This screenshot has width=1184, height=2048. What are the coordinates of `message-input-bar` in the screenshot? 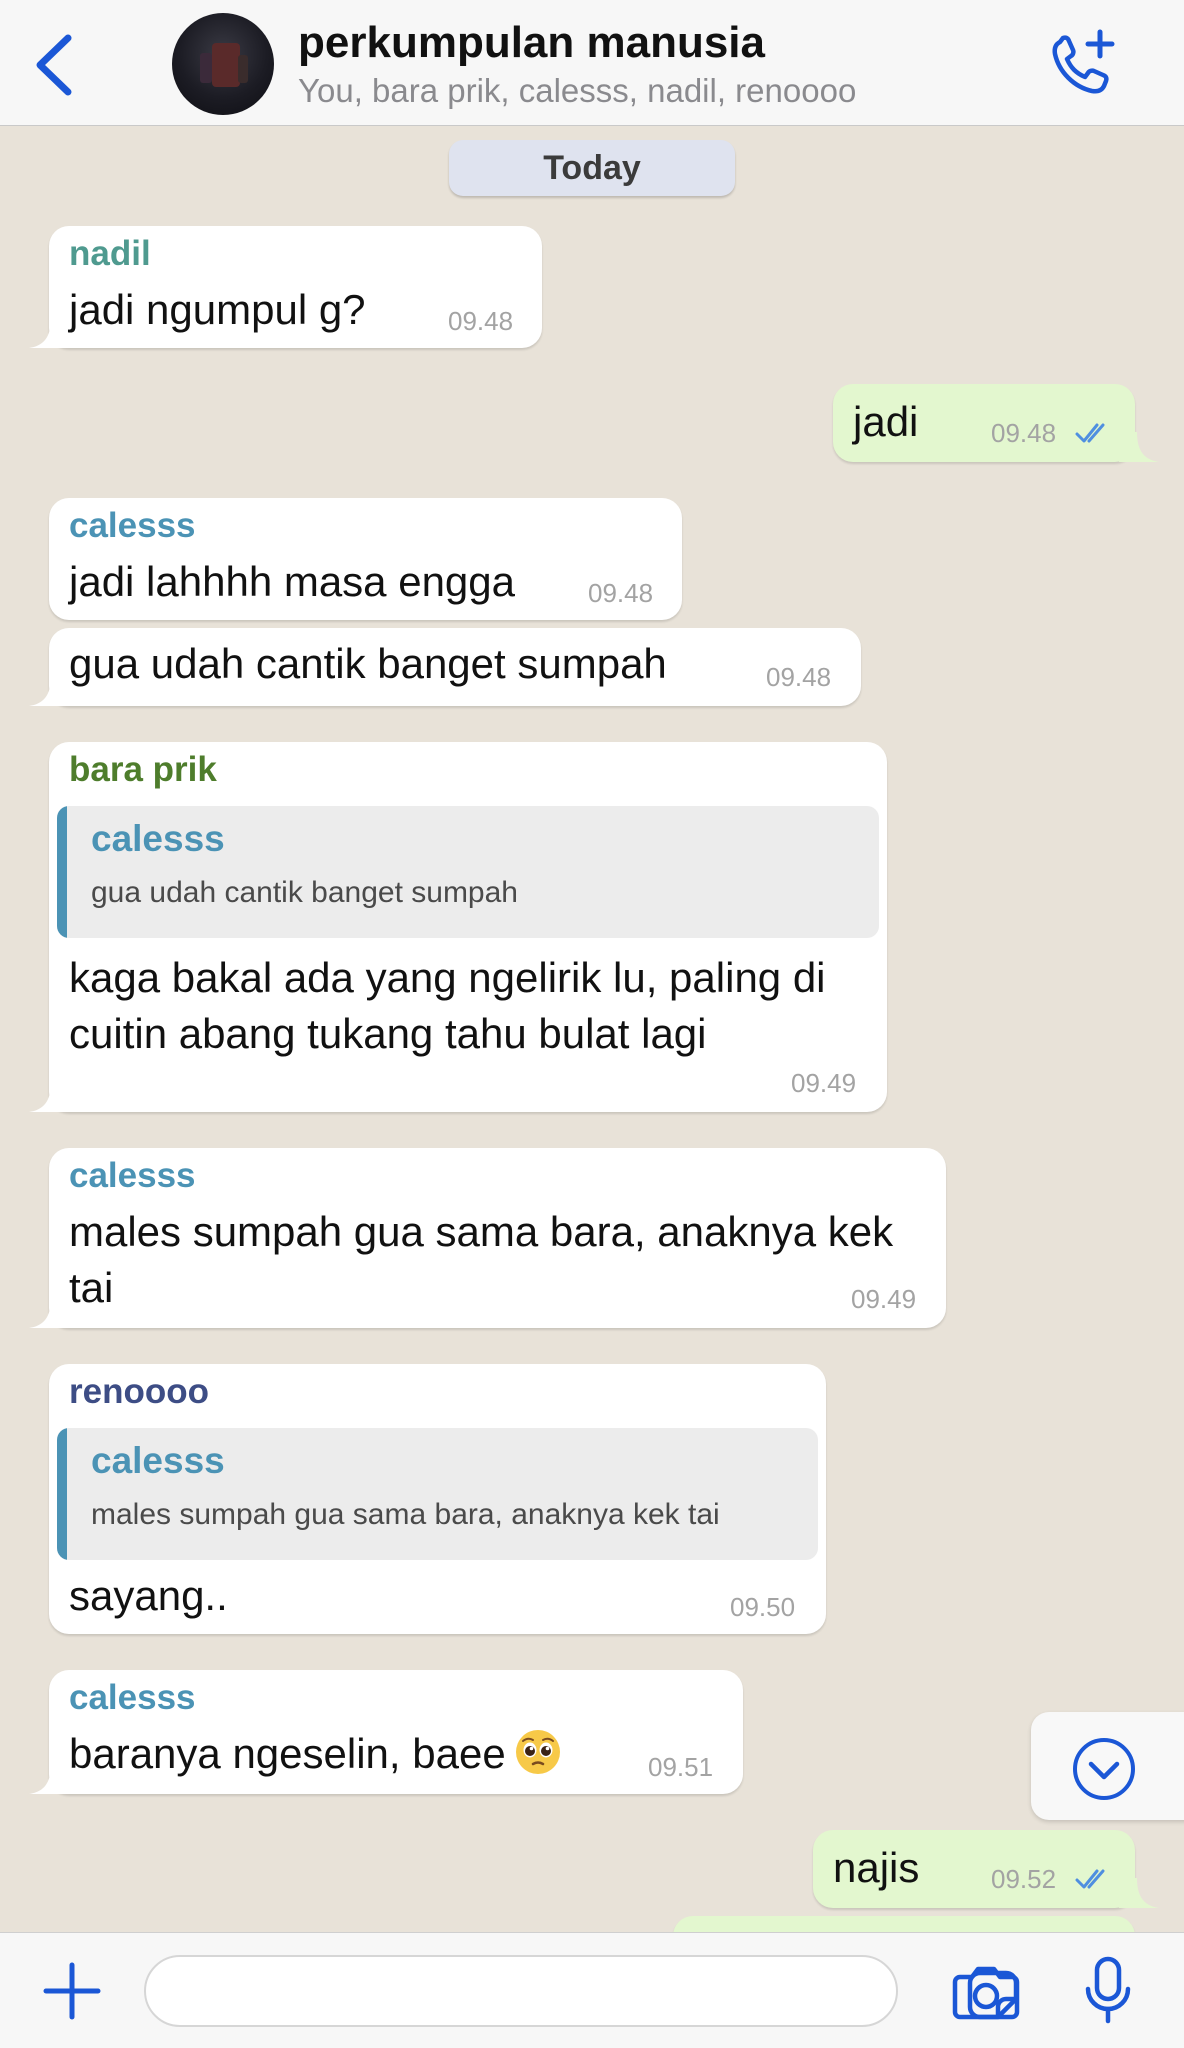 It's located at (592, 1990).